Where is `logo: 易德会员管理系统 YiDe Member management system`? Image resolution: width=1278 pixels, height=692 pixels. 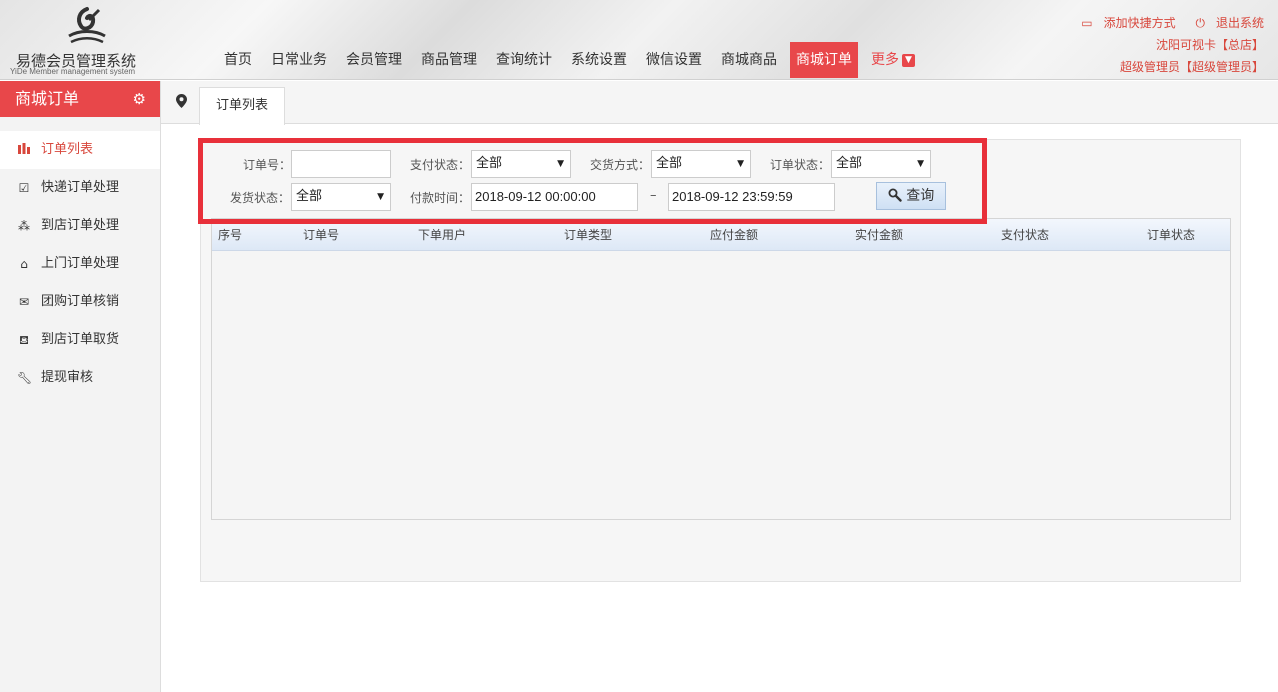
logo: 易德会员管理系统 YiDe Member management system is located at coordinates (85, 40).